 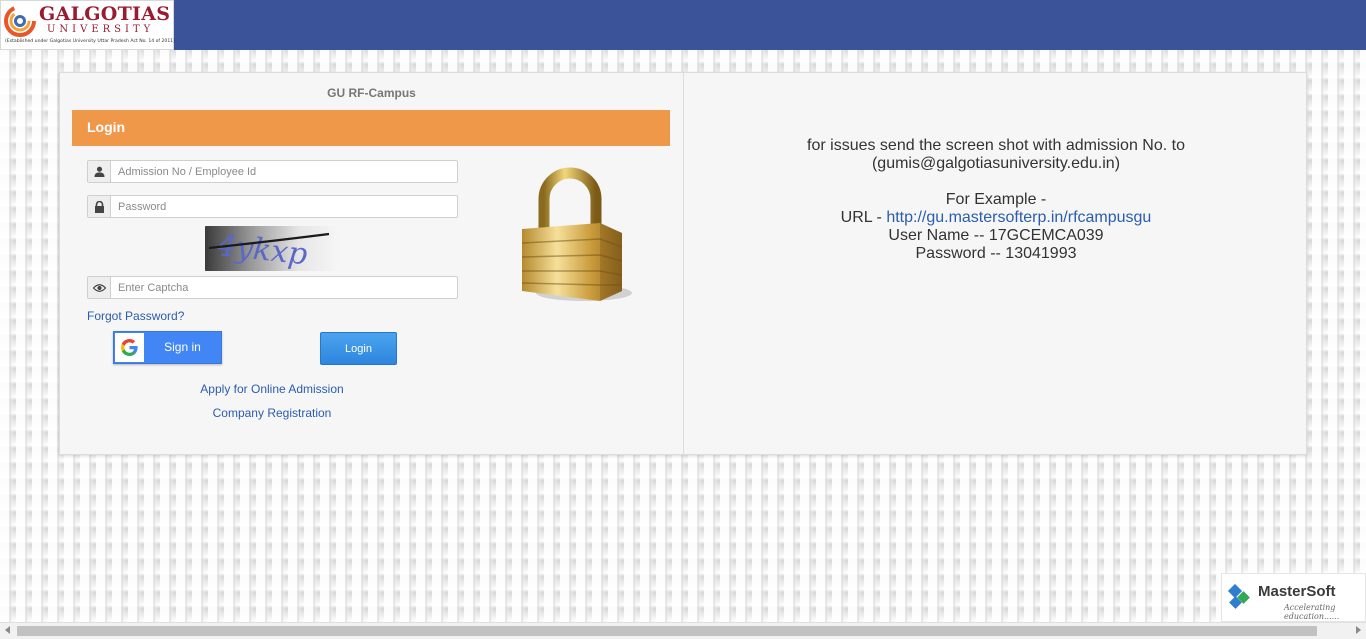 I want to click on logo-name: GALGOTIAS, so click(x=105, y=14).